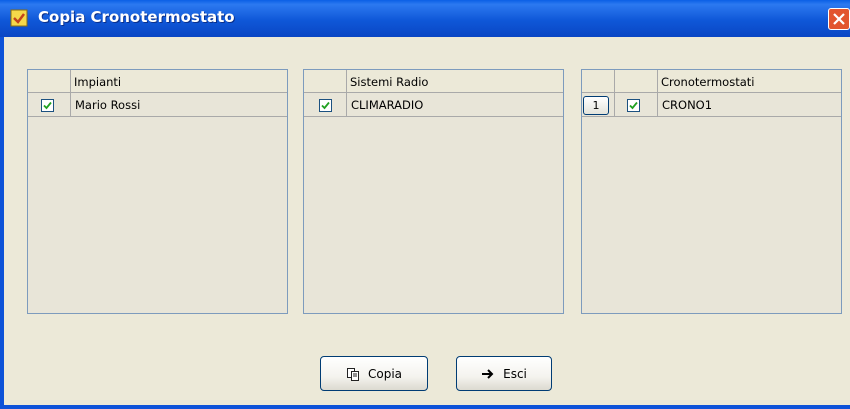  I want to click on close-button, so click(839, 19).